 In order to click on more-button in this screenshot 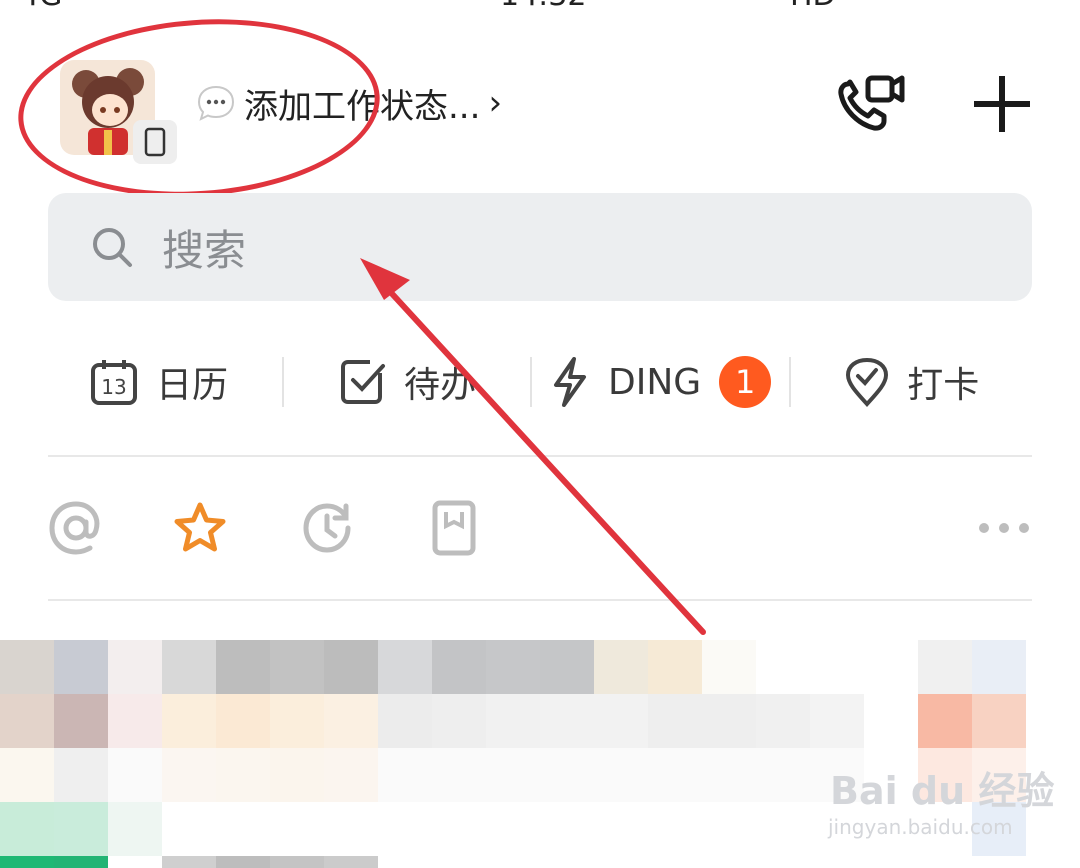, I will do `click(1004, 530)`.